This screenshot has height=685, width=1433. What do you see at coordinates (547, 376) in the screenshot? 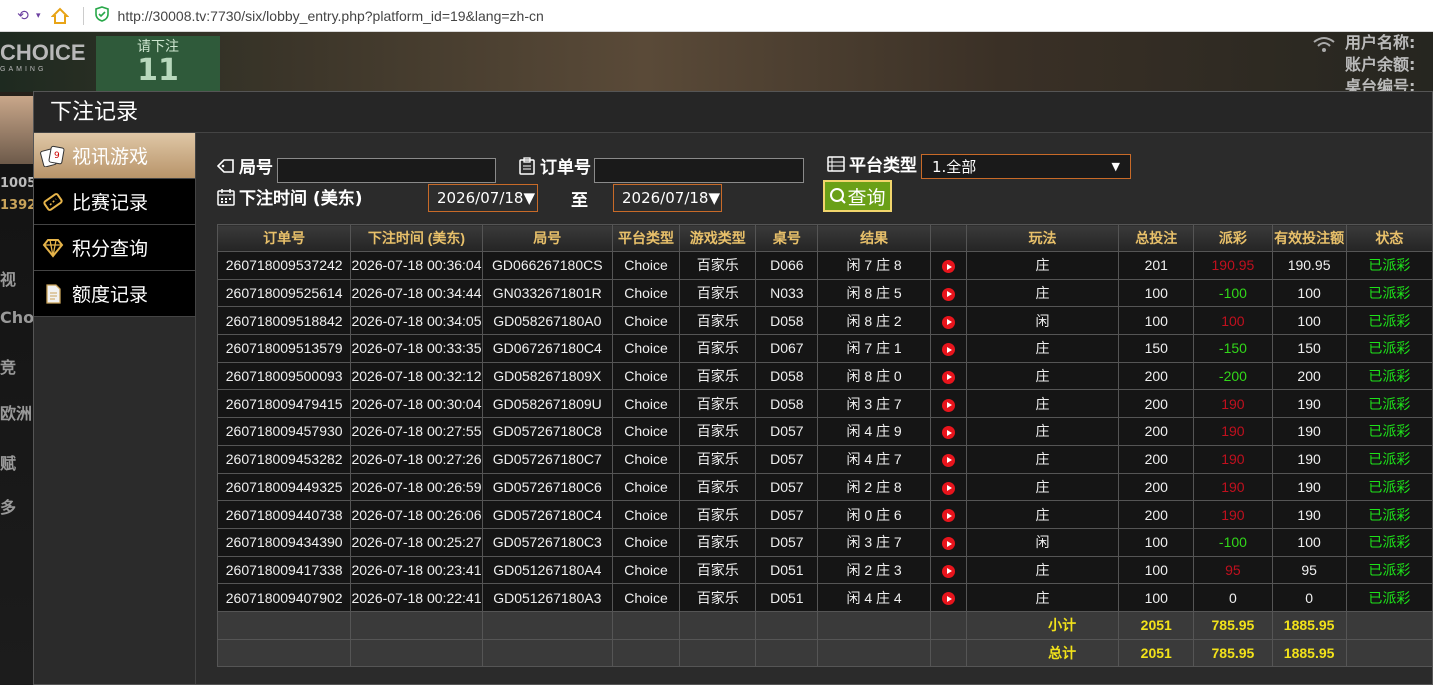
I see `round-number-cell: GD0582671809X` at bounding box center [547, 376].